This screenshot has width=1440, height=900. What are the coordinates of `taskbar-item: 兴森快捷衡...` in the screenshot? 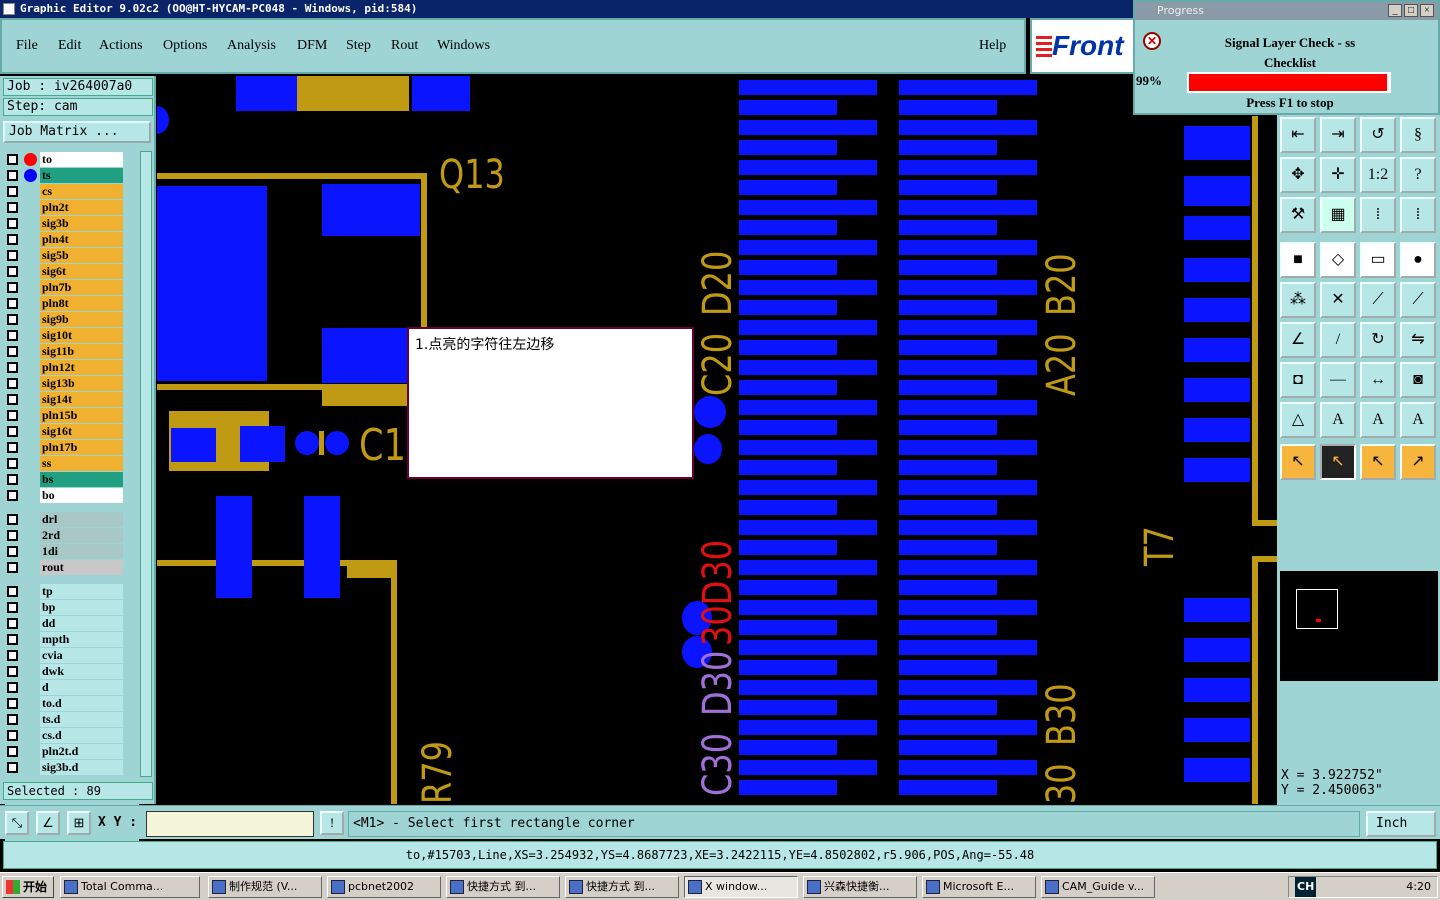 It's located at (860, 887).